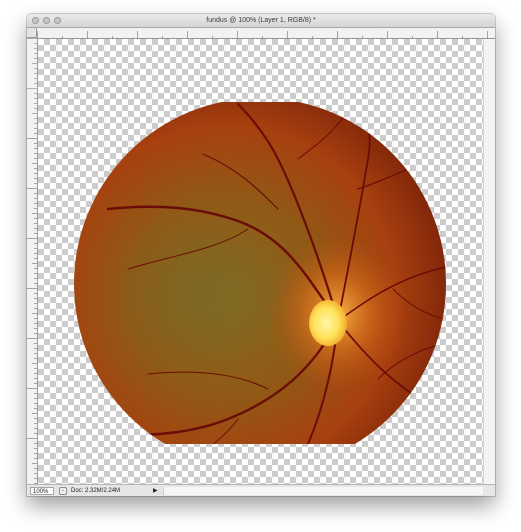  I want to click on zoom-level-field: 100%, so click(42, 491).